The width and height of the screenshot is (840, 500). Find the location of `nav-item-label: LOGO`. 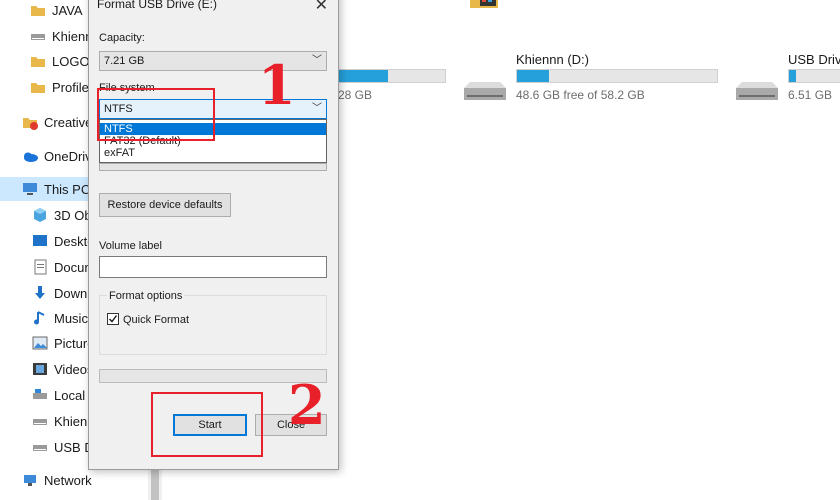

nav-item-label: LOGO is located at coordinates (71, 61).